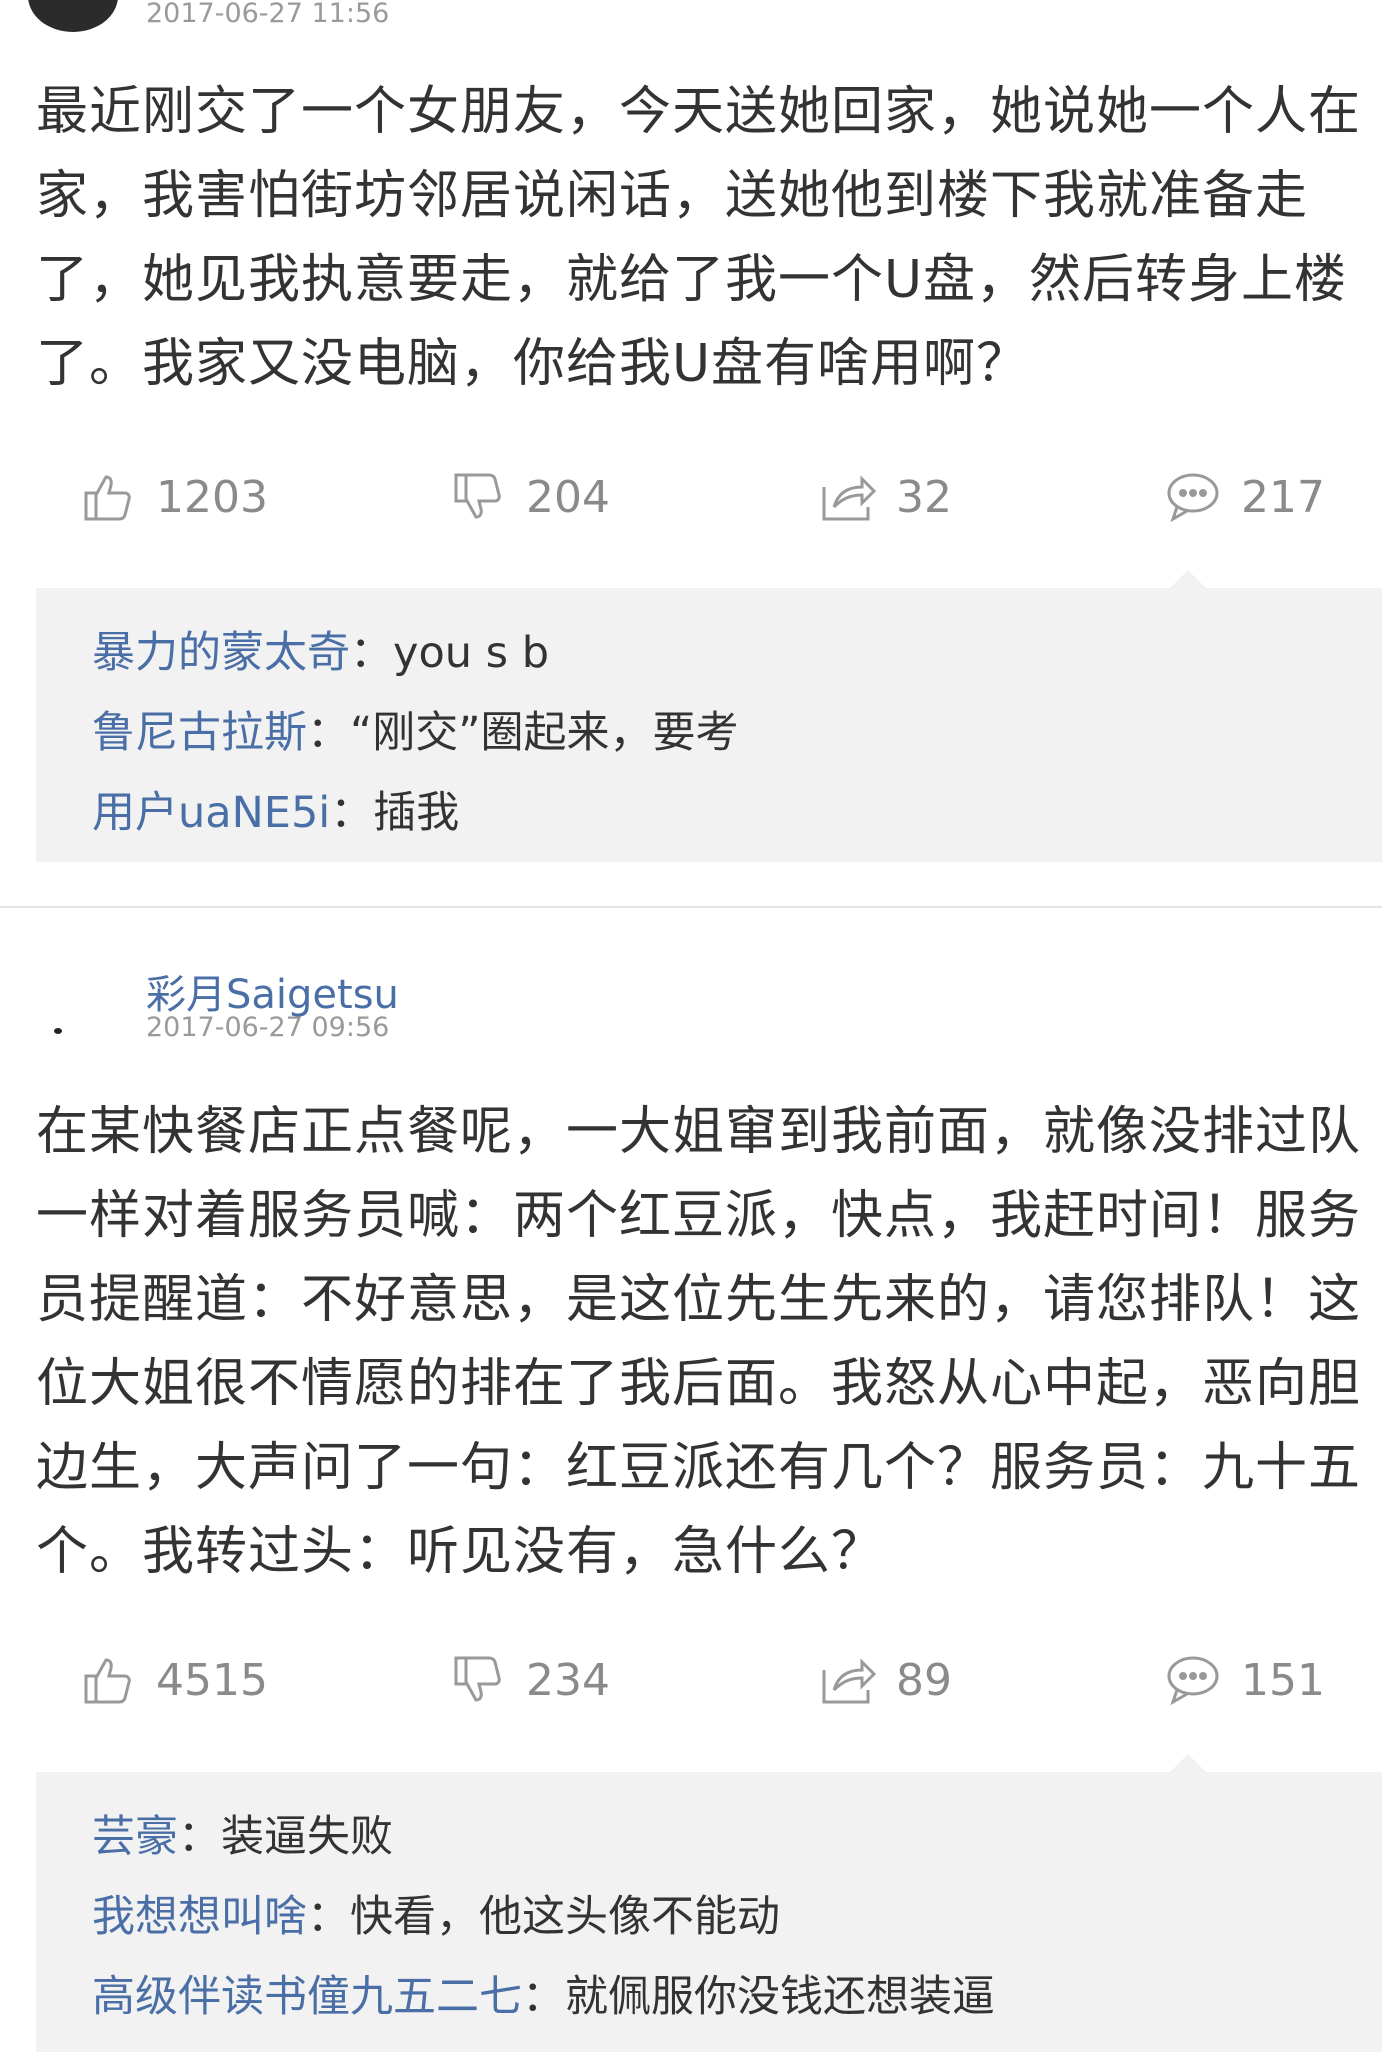  I want to click on reply-item: 暴力的蒙太奇：you s b, so click(320, 649).